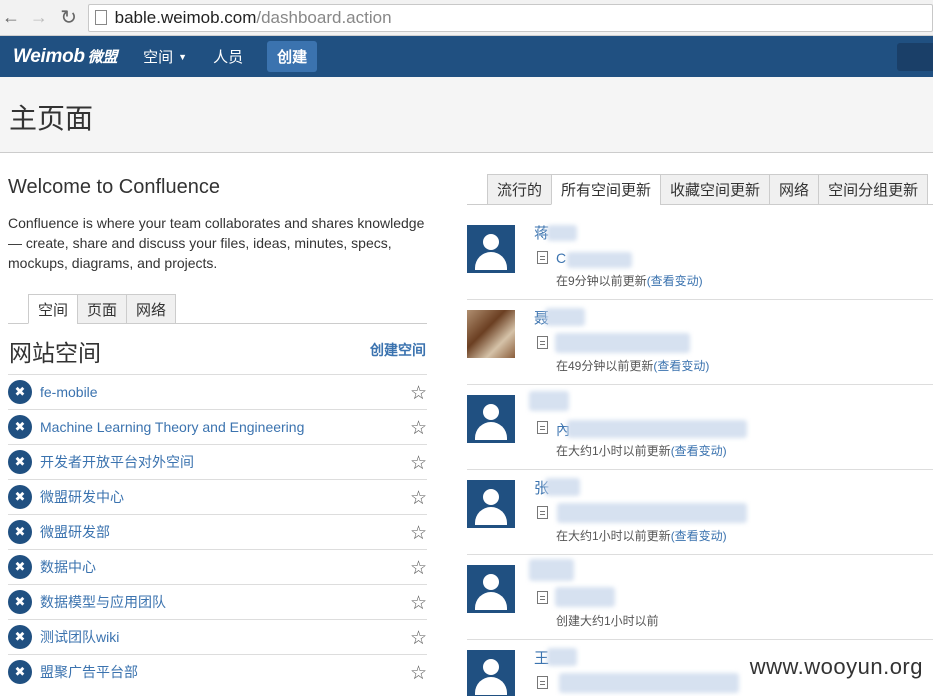 This screenshot has height=696, width=933. What do you see at coordinates (605, 366) in the screenshot?
I see `feed-time: 在49分钟以前更新` at bounding box center [605, 366].